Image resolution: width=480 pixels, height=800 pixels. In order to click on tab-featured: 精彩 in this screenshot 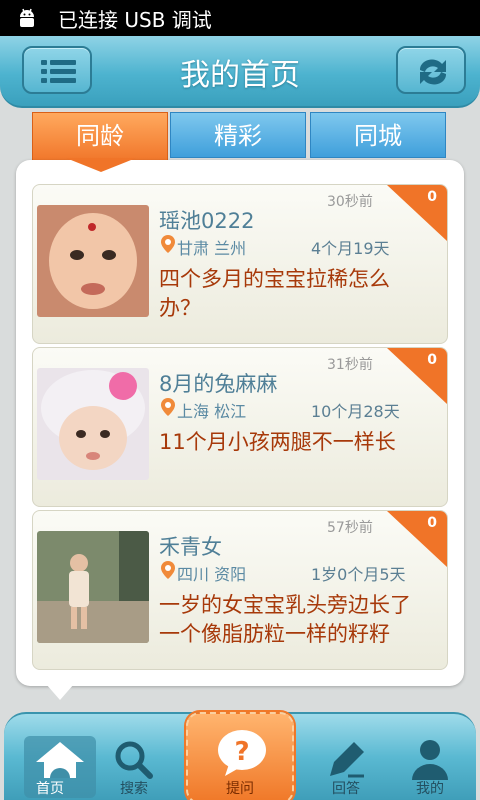, I will do `click(238, 135)`.